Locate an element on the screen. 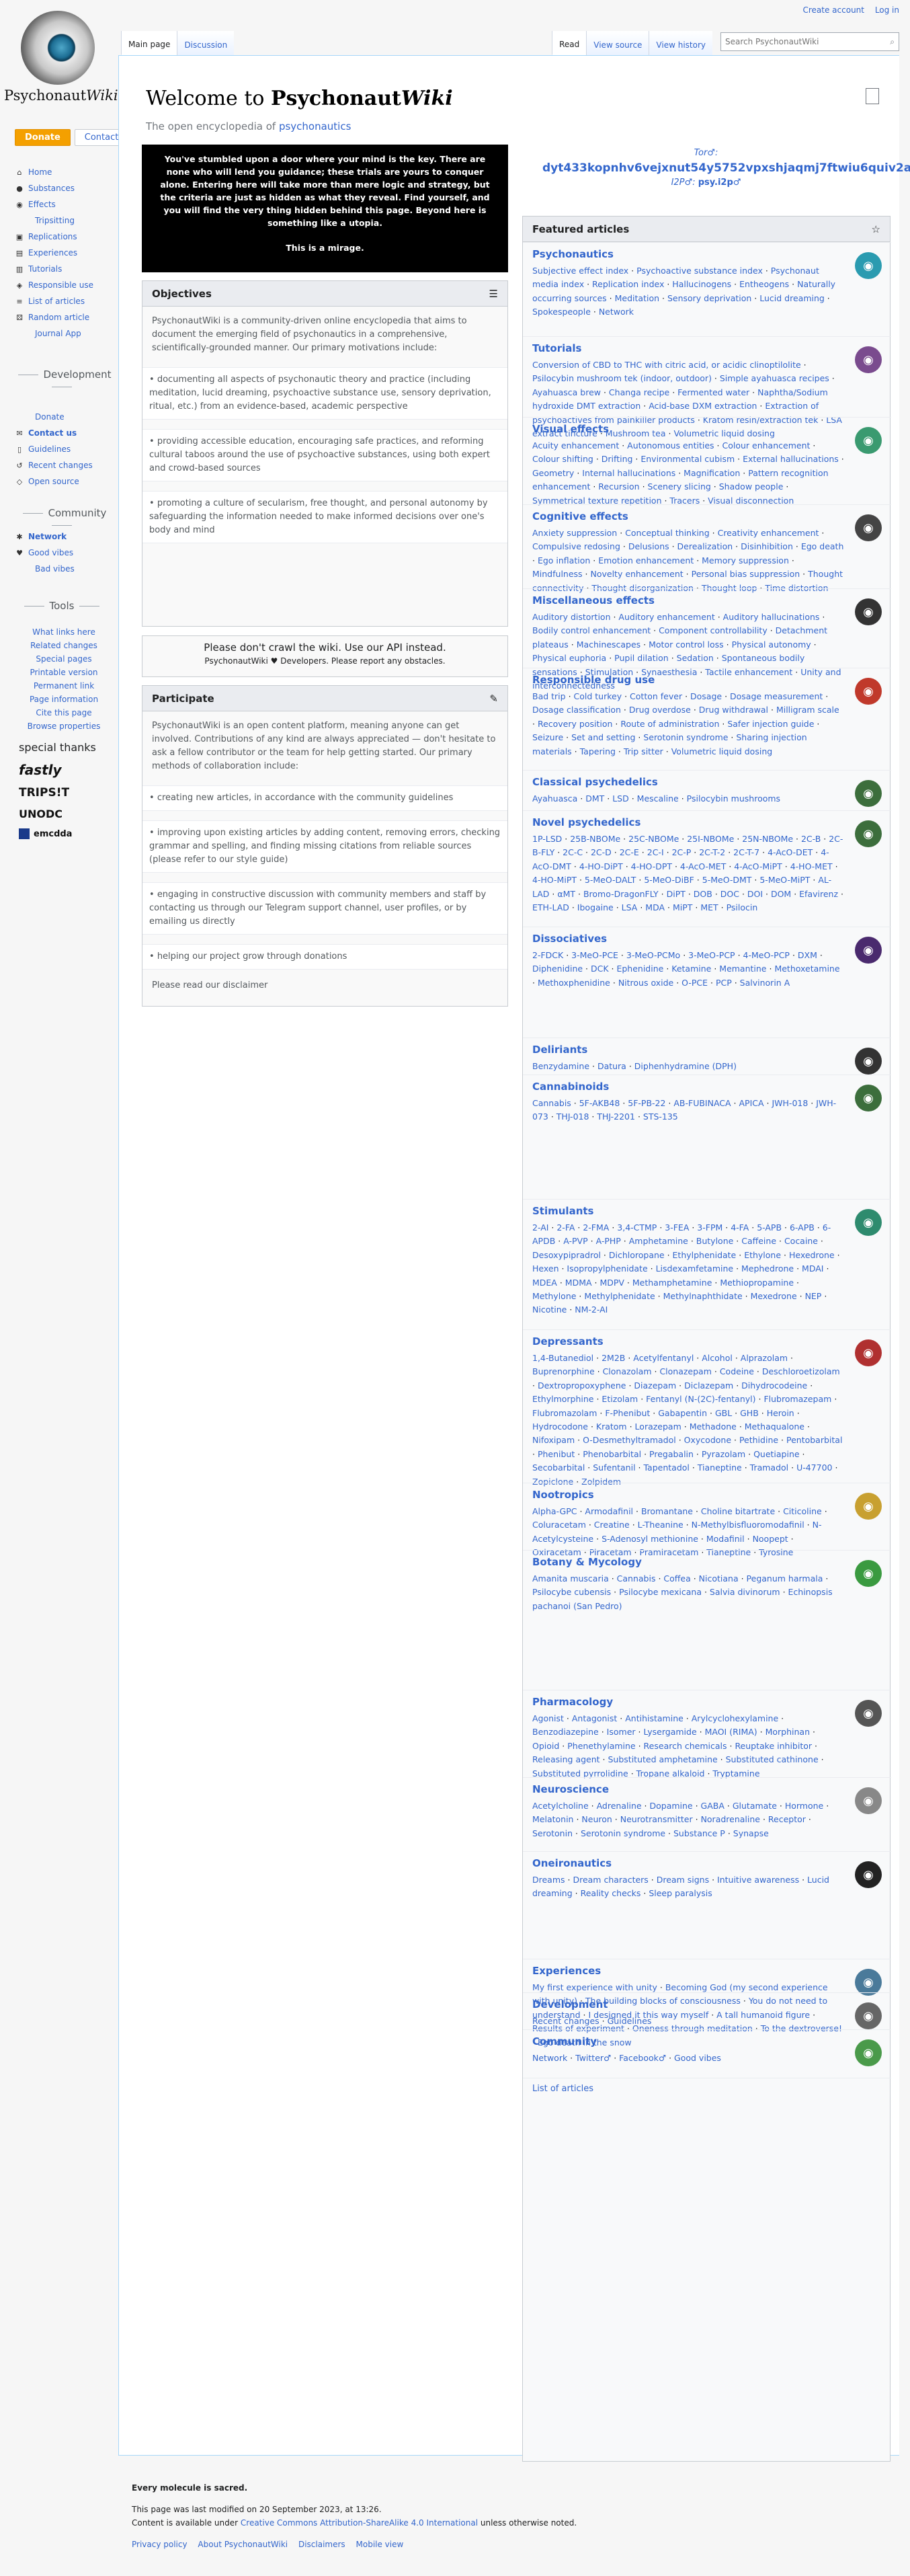 The image size is (910, 2576). article-link: 4-HO-DPT is located at coordinates (651, 866).